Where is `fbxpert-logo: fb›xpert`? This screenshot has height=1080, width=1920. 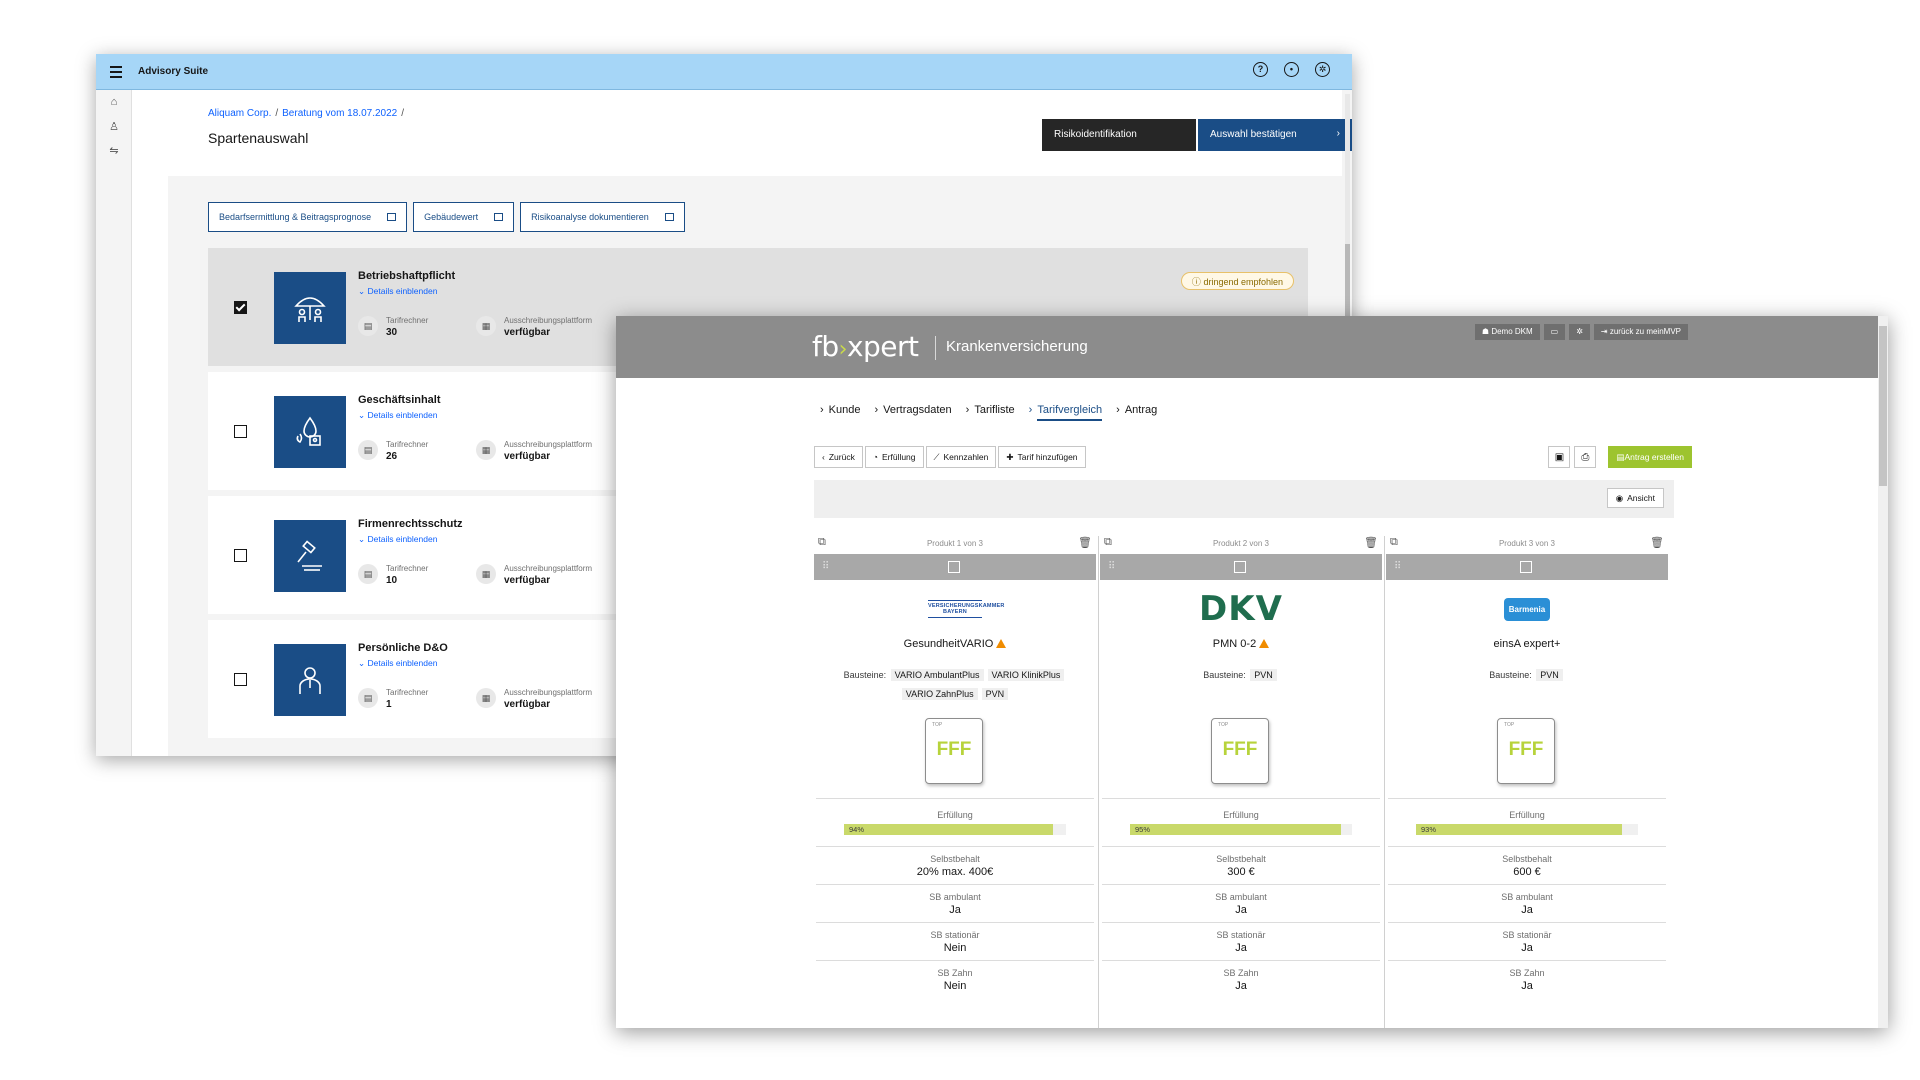
fbxpert-logo: fb›xpert is located at coordinates (865, 346).